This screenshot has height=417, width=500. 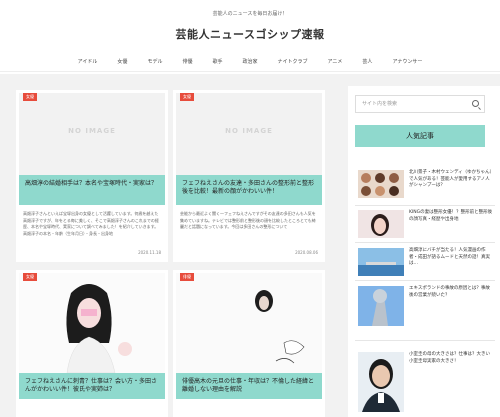 What do you see at coordinates (250, 34) in the screenshot?
I see `site-title: 芸能人ニュースゴシップ速報` at bounding box center [250, 34].